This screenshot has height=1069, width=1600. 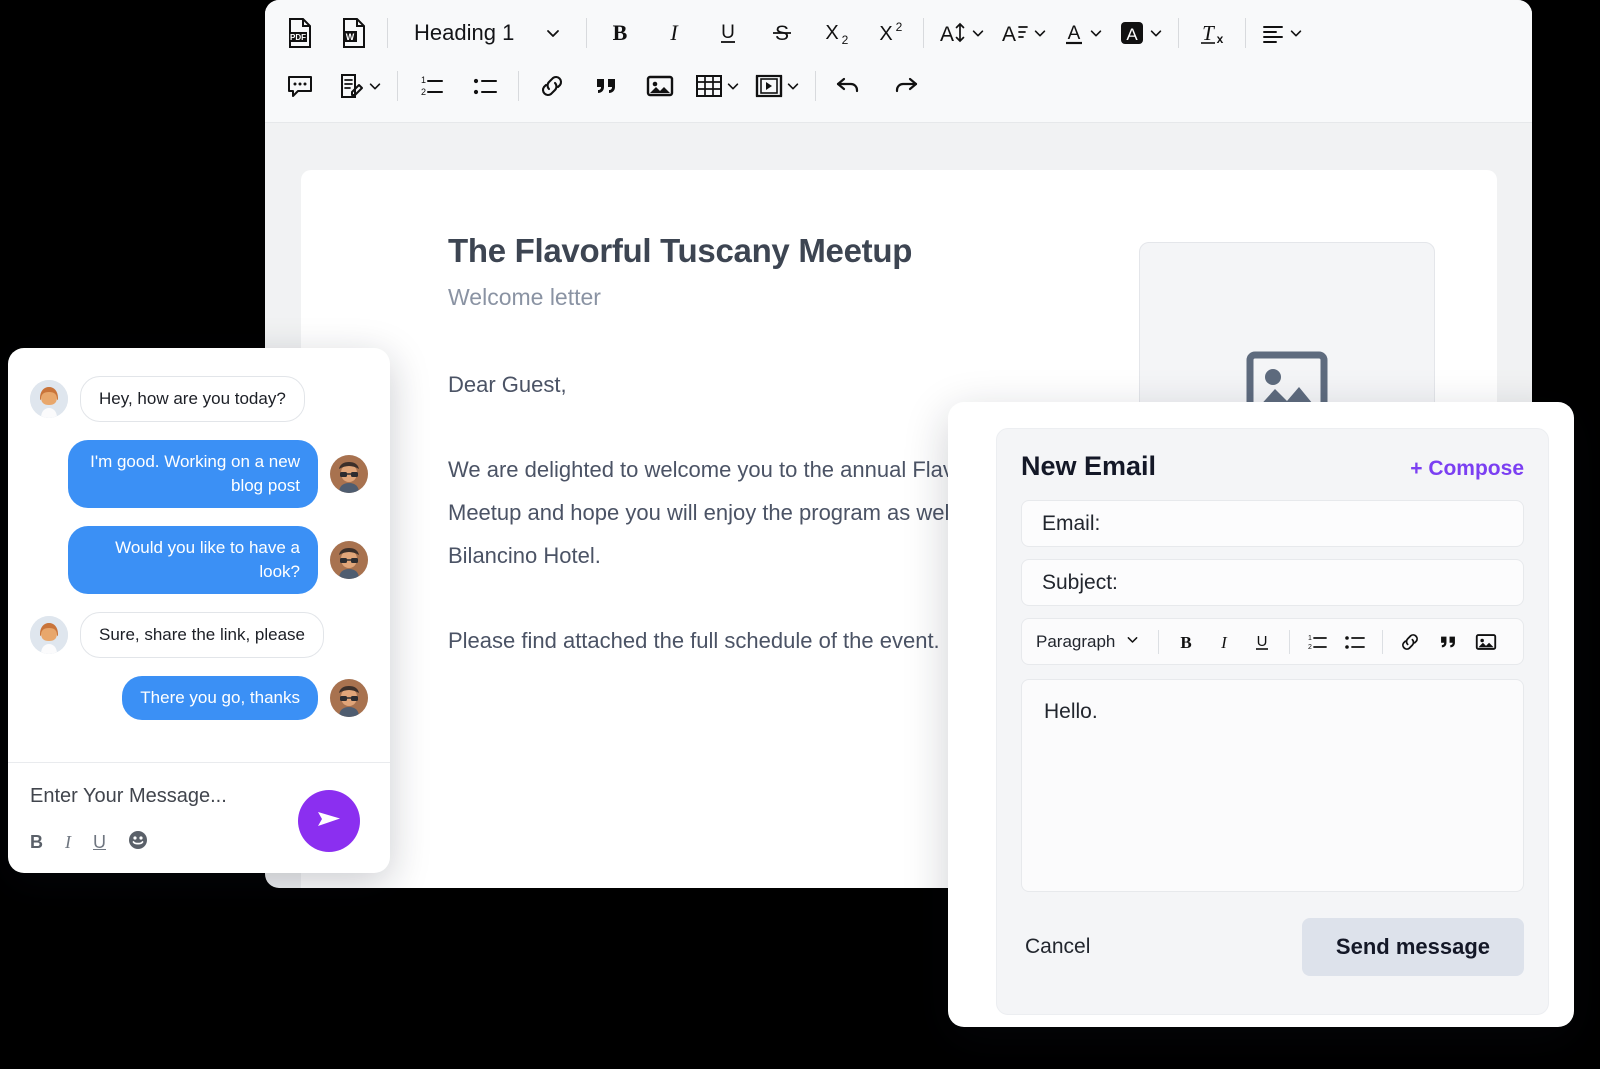 I want to click on redo-button, so click(x=905, y=86).